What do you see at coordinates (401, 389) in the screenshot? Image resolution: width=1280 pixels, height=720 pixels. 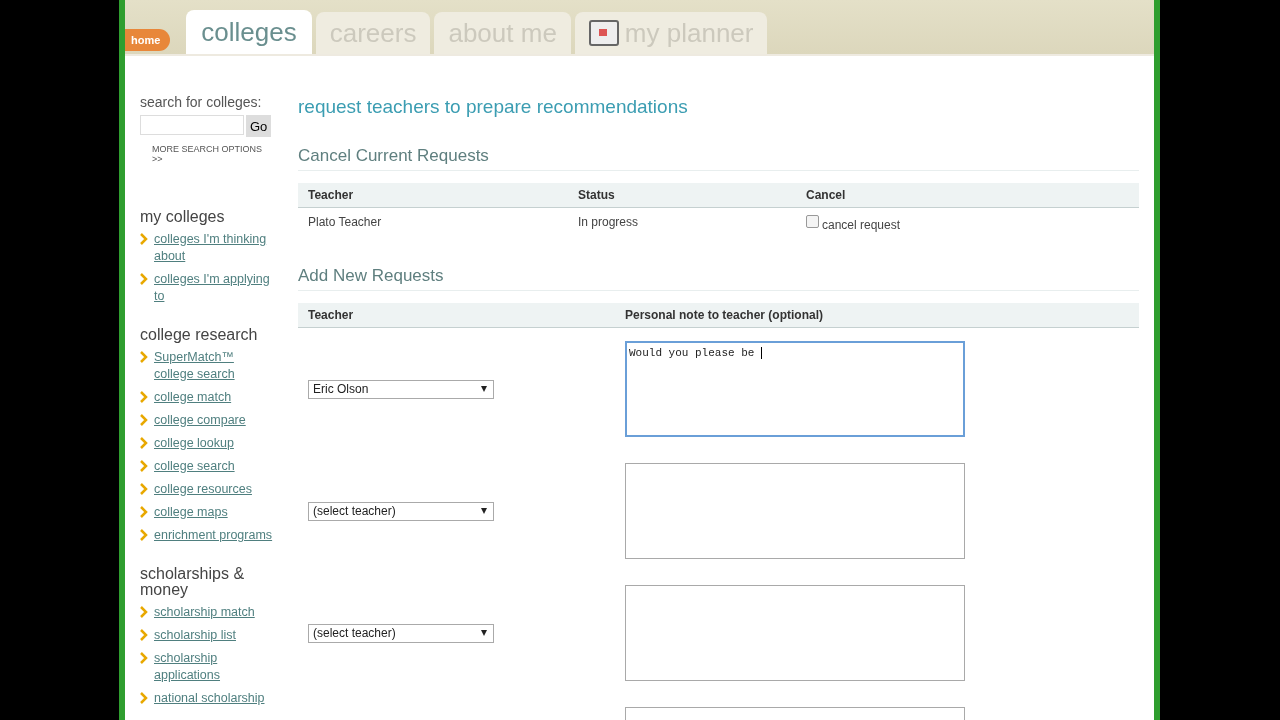 I see `teacher-dropdown: Eric Olson` at bounding box center [401, 389].